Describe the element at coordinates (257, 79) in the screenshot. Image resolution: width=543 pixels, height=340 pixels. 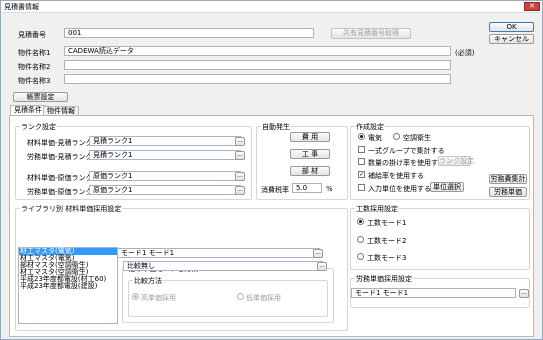
I see `property-name3-field` at that location.